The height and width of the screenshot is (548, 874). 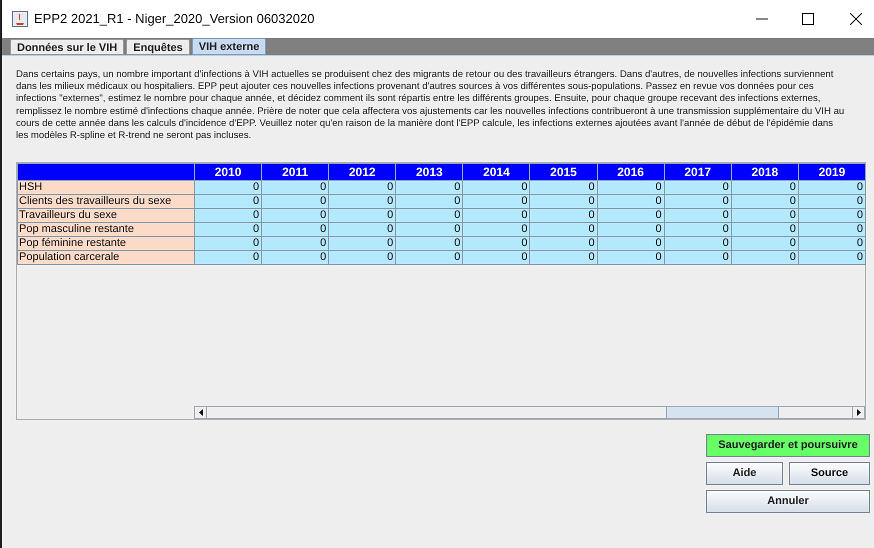 I want to click on column-header: 2018, so click(x=764, y=172).